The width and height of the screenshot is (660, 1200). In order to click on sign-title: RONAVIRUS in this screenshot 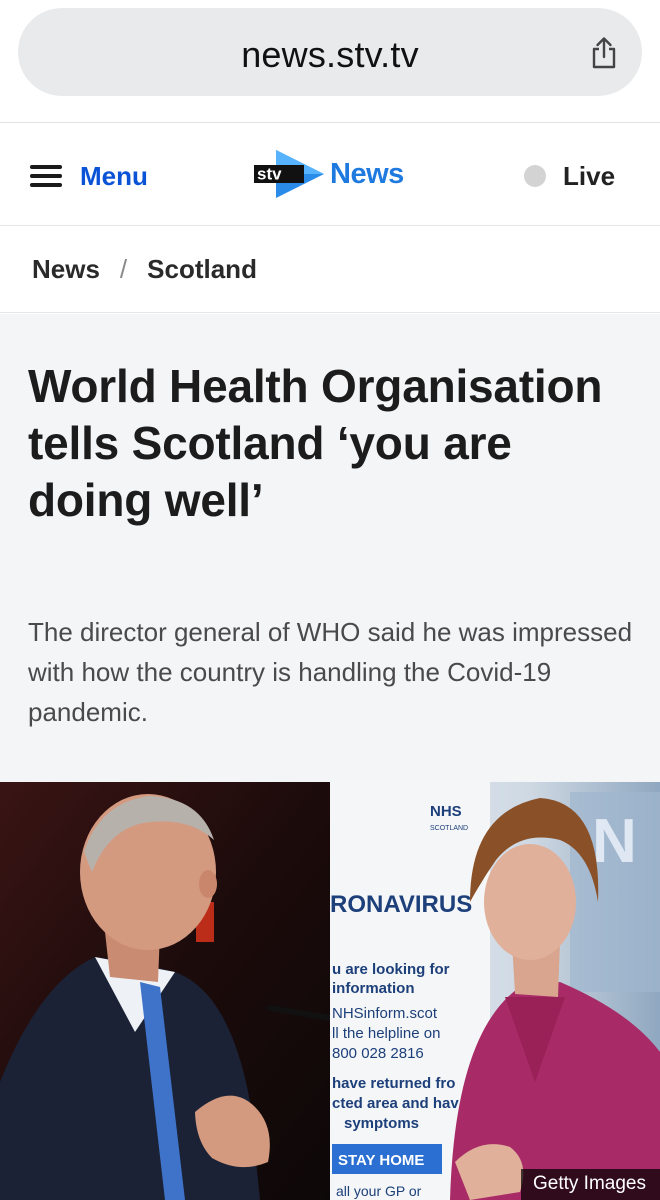, I will do `click(401, 904)`.